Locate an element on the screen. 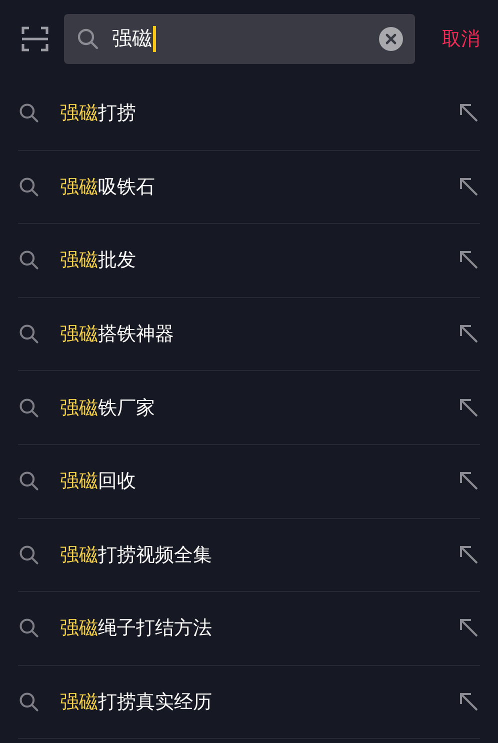 This screenshot has height=743, width=498. suggestion-text: 强磁打捞视频全集 is located at coordinates (136, 555).